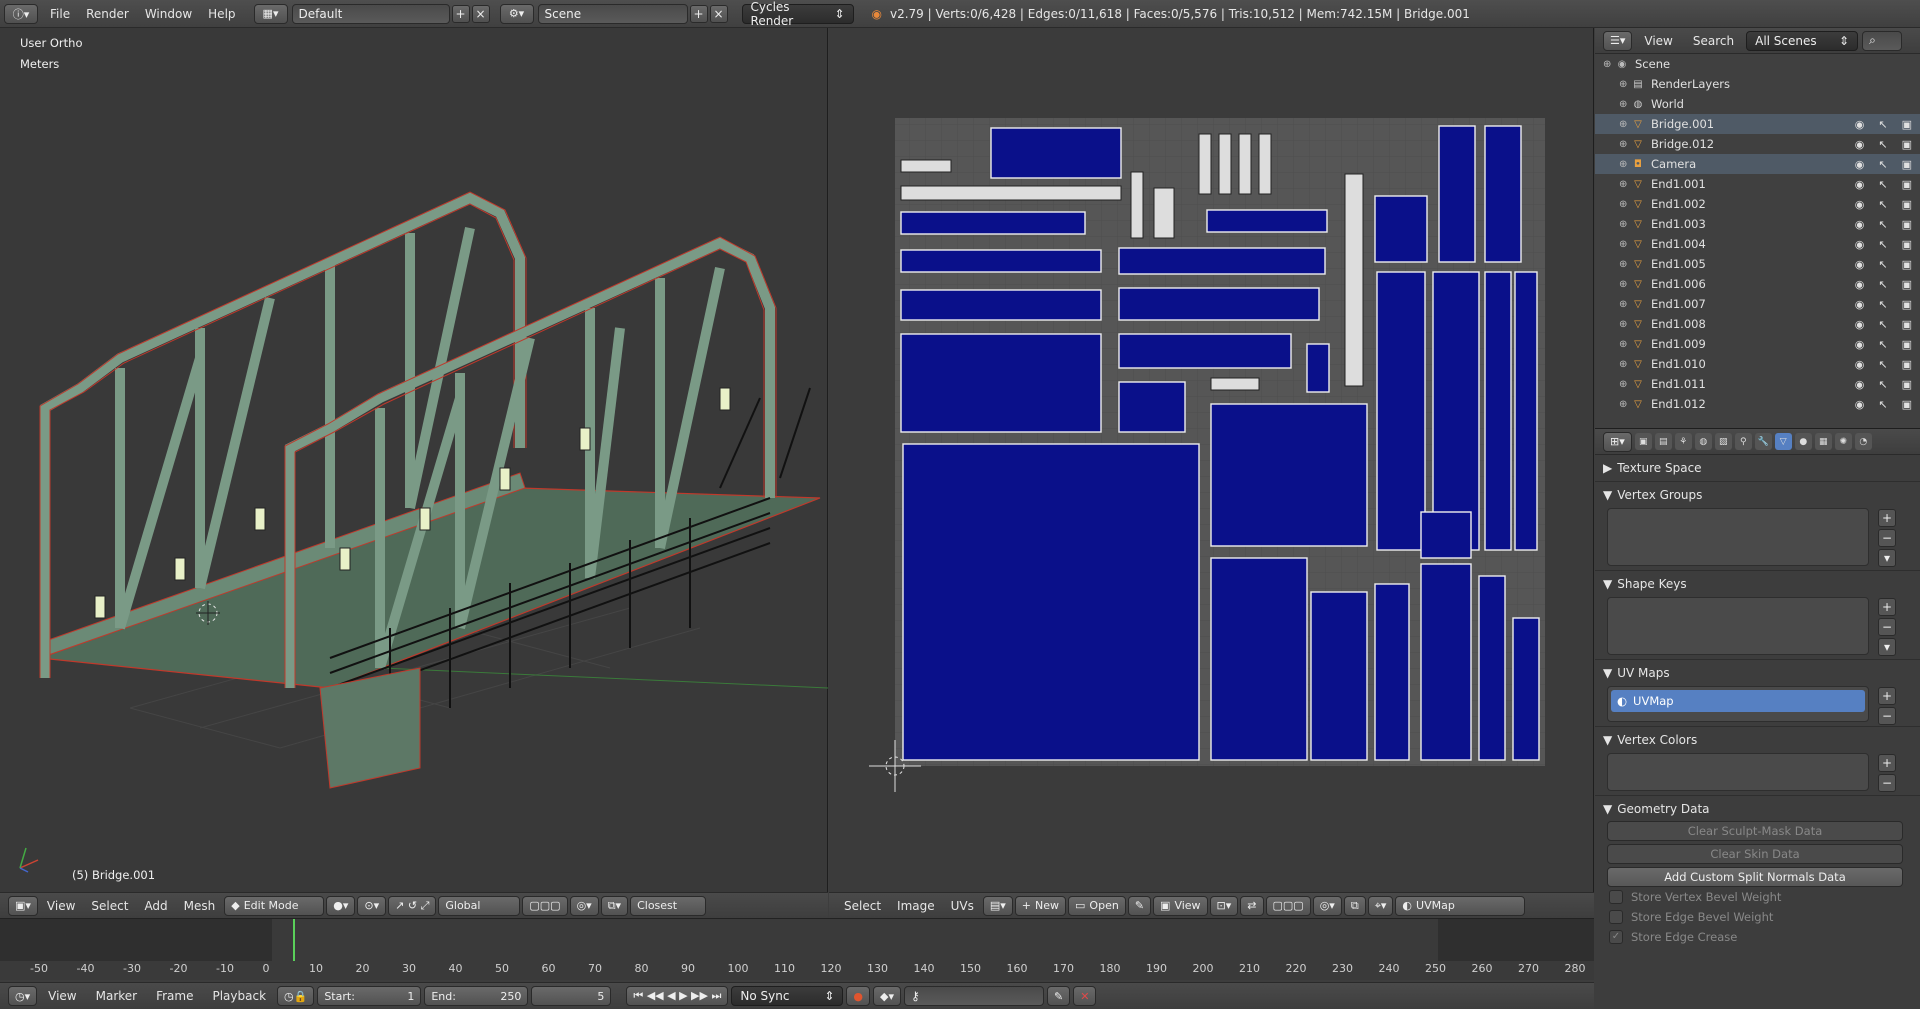  Describe the element at coordinates (476, 996) in the screenshot. I see `end-frame-field: End: 250` at that location.